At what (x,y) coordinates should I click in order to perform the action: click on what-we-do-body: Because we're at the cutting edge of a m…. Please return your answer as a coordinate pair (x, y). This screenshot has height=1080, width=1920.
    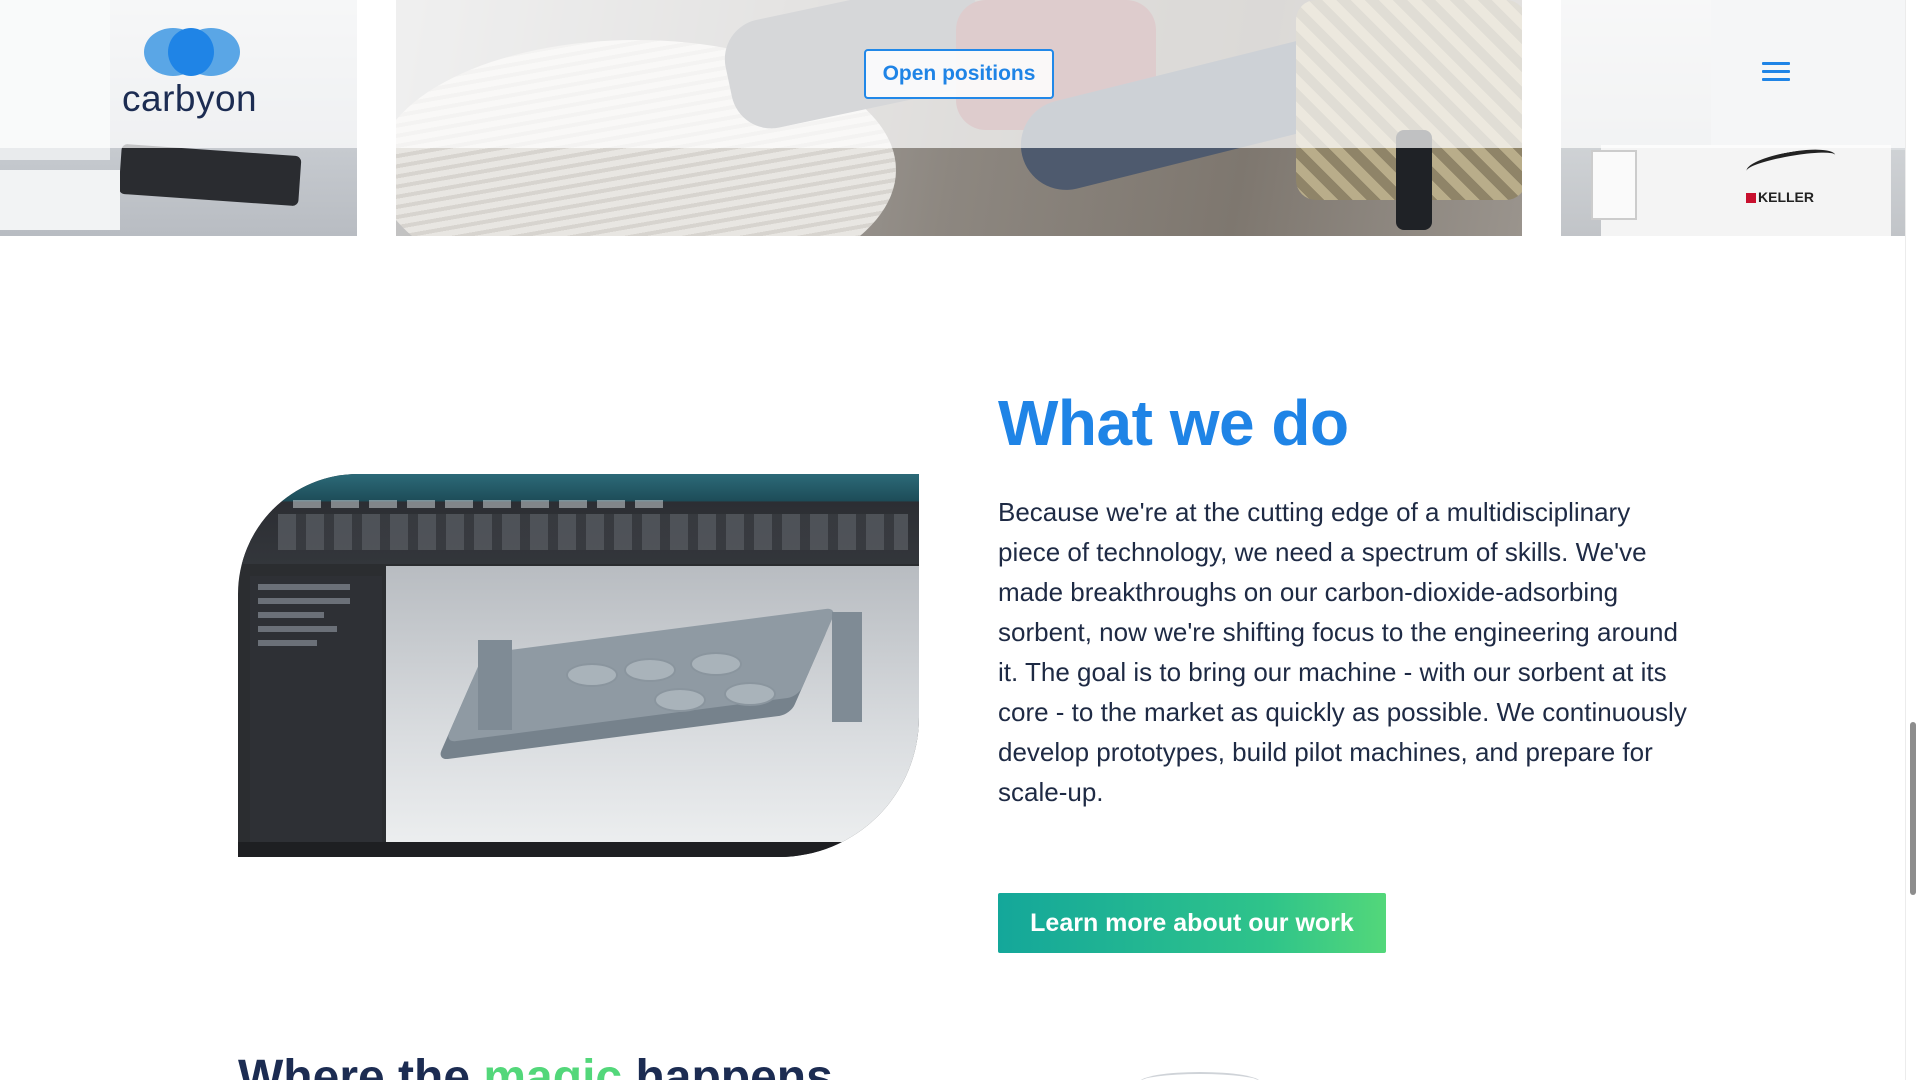
    Looking at the image, I should click on (1342, 652).